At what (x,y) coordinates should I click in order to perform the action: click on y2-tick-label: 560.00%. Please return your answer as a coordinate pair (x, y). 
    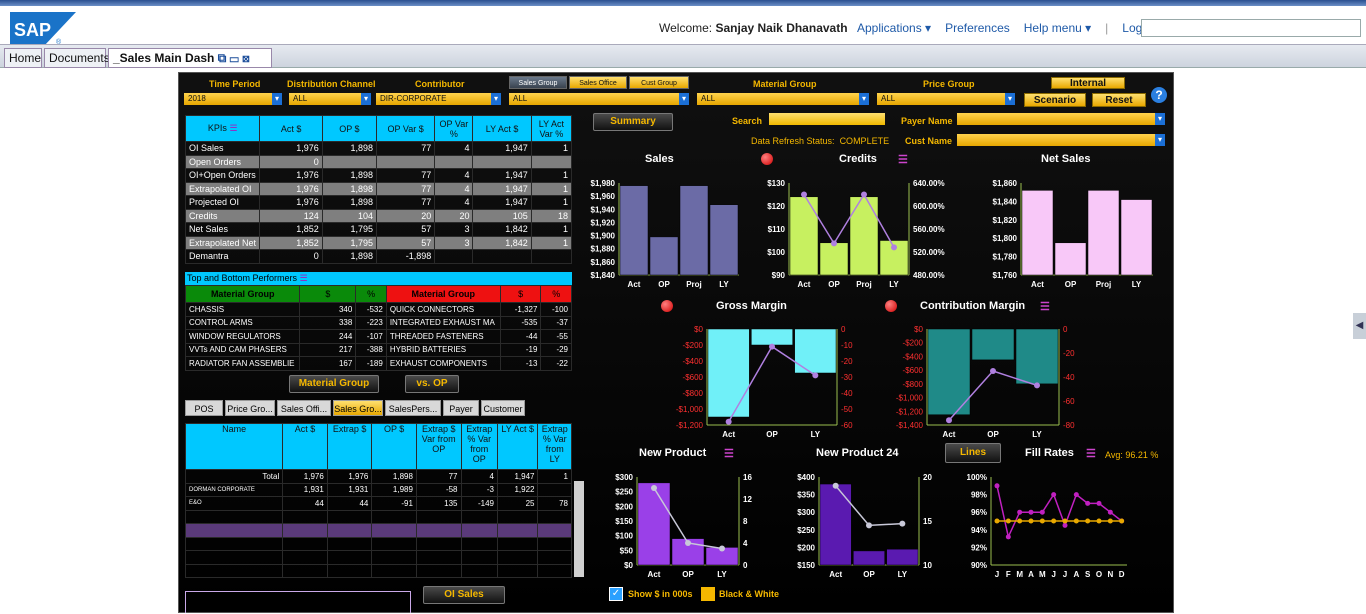
    Looking at the image, I should click on (929, 229).